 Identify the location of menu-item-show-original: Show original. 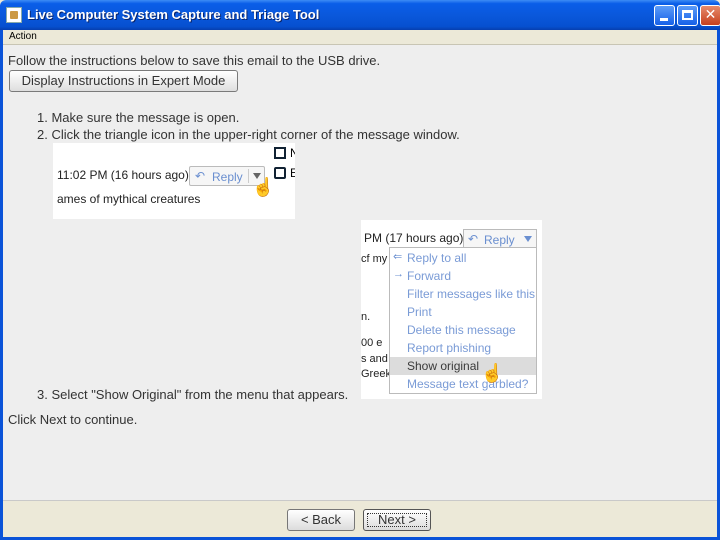
(463, 366).